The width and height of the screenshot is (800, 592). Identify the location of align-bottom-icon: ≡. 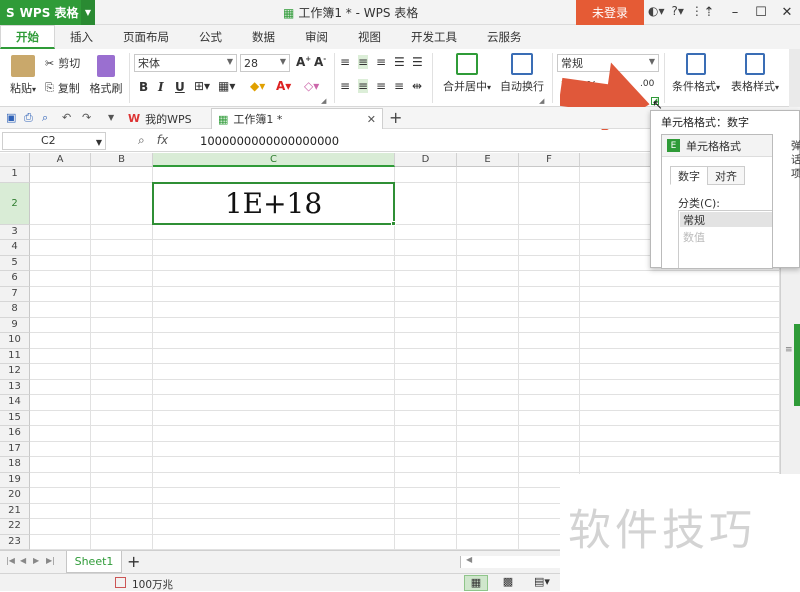
(381, 62).